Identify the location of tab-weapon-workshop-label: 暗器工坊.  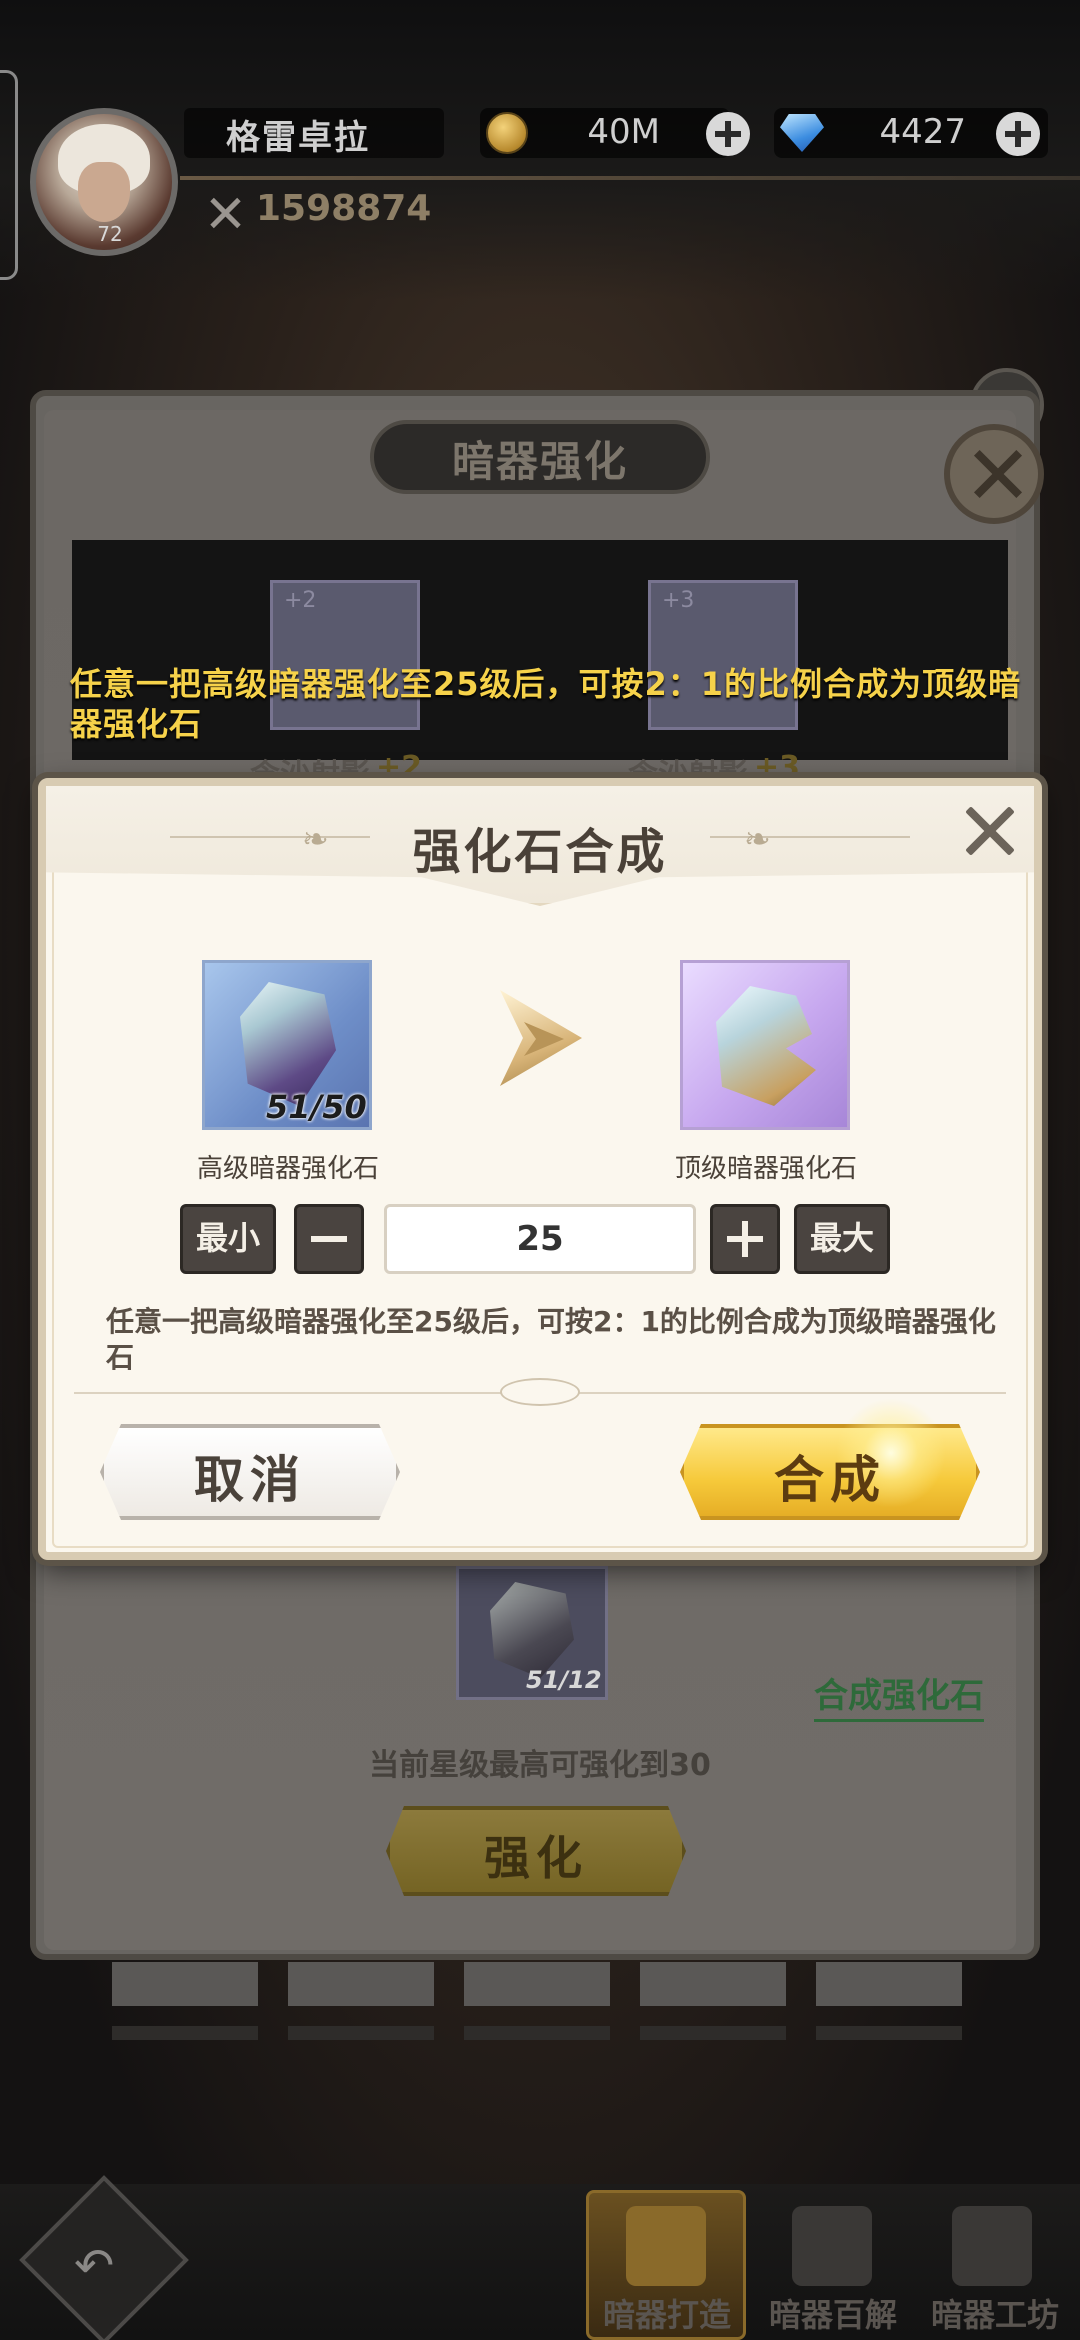
(994, 2315).